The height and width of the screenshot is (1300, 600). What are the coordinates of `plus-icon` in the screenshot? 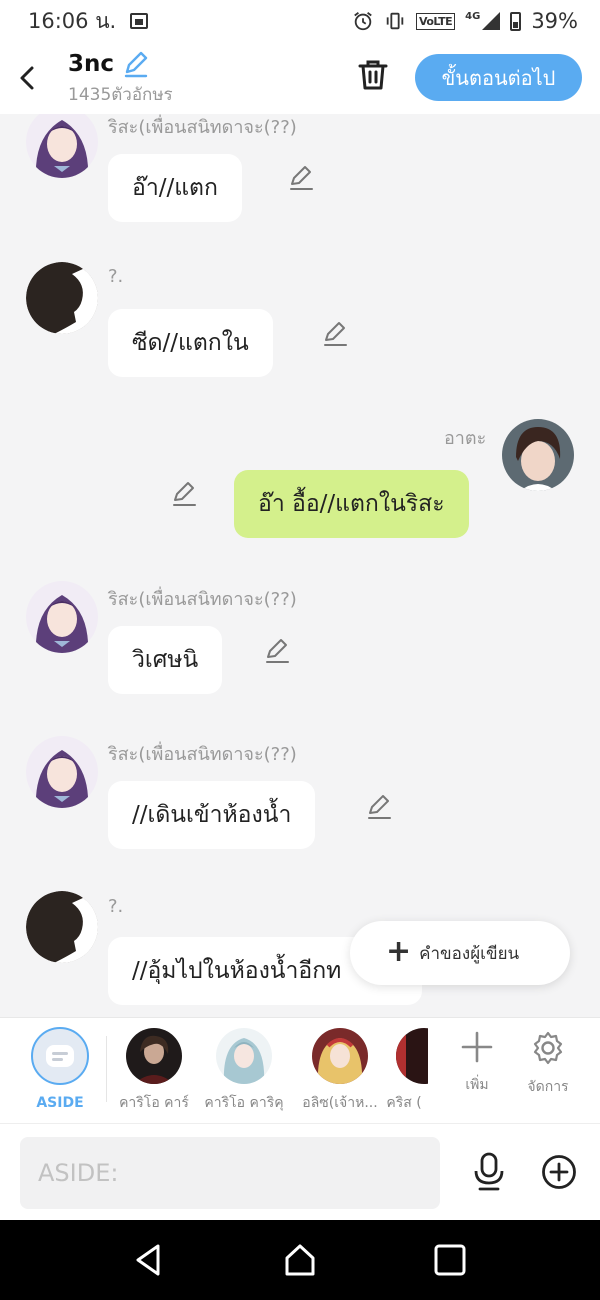 It's located at (477, 1047).